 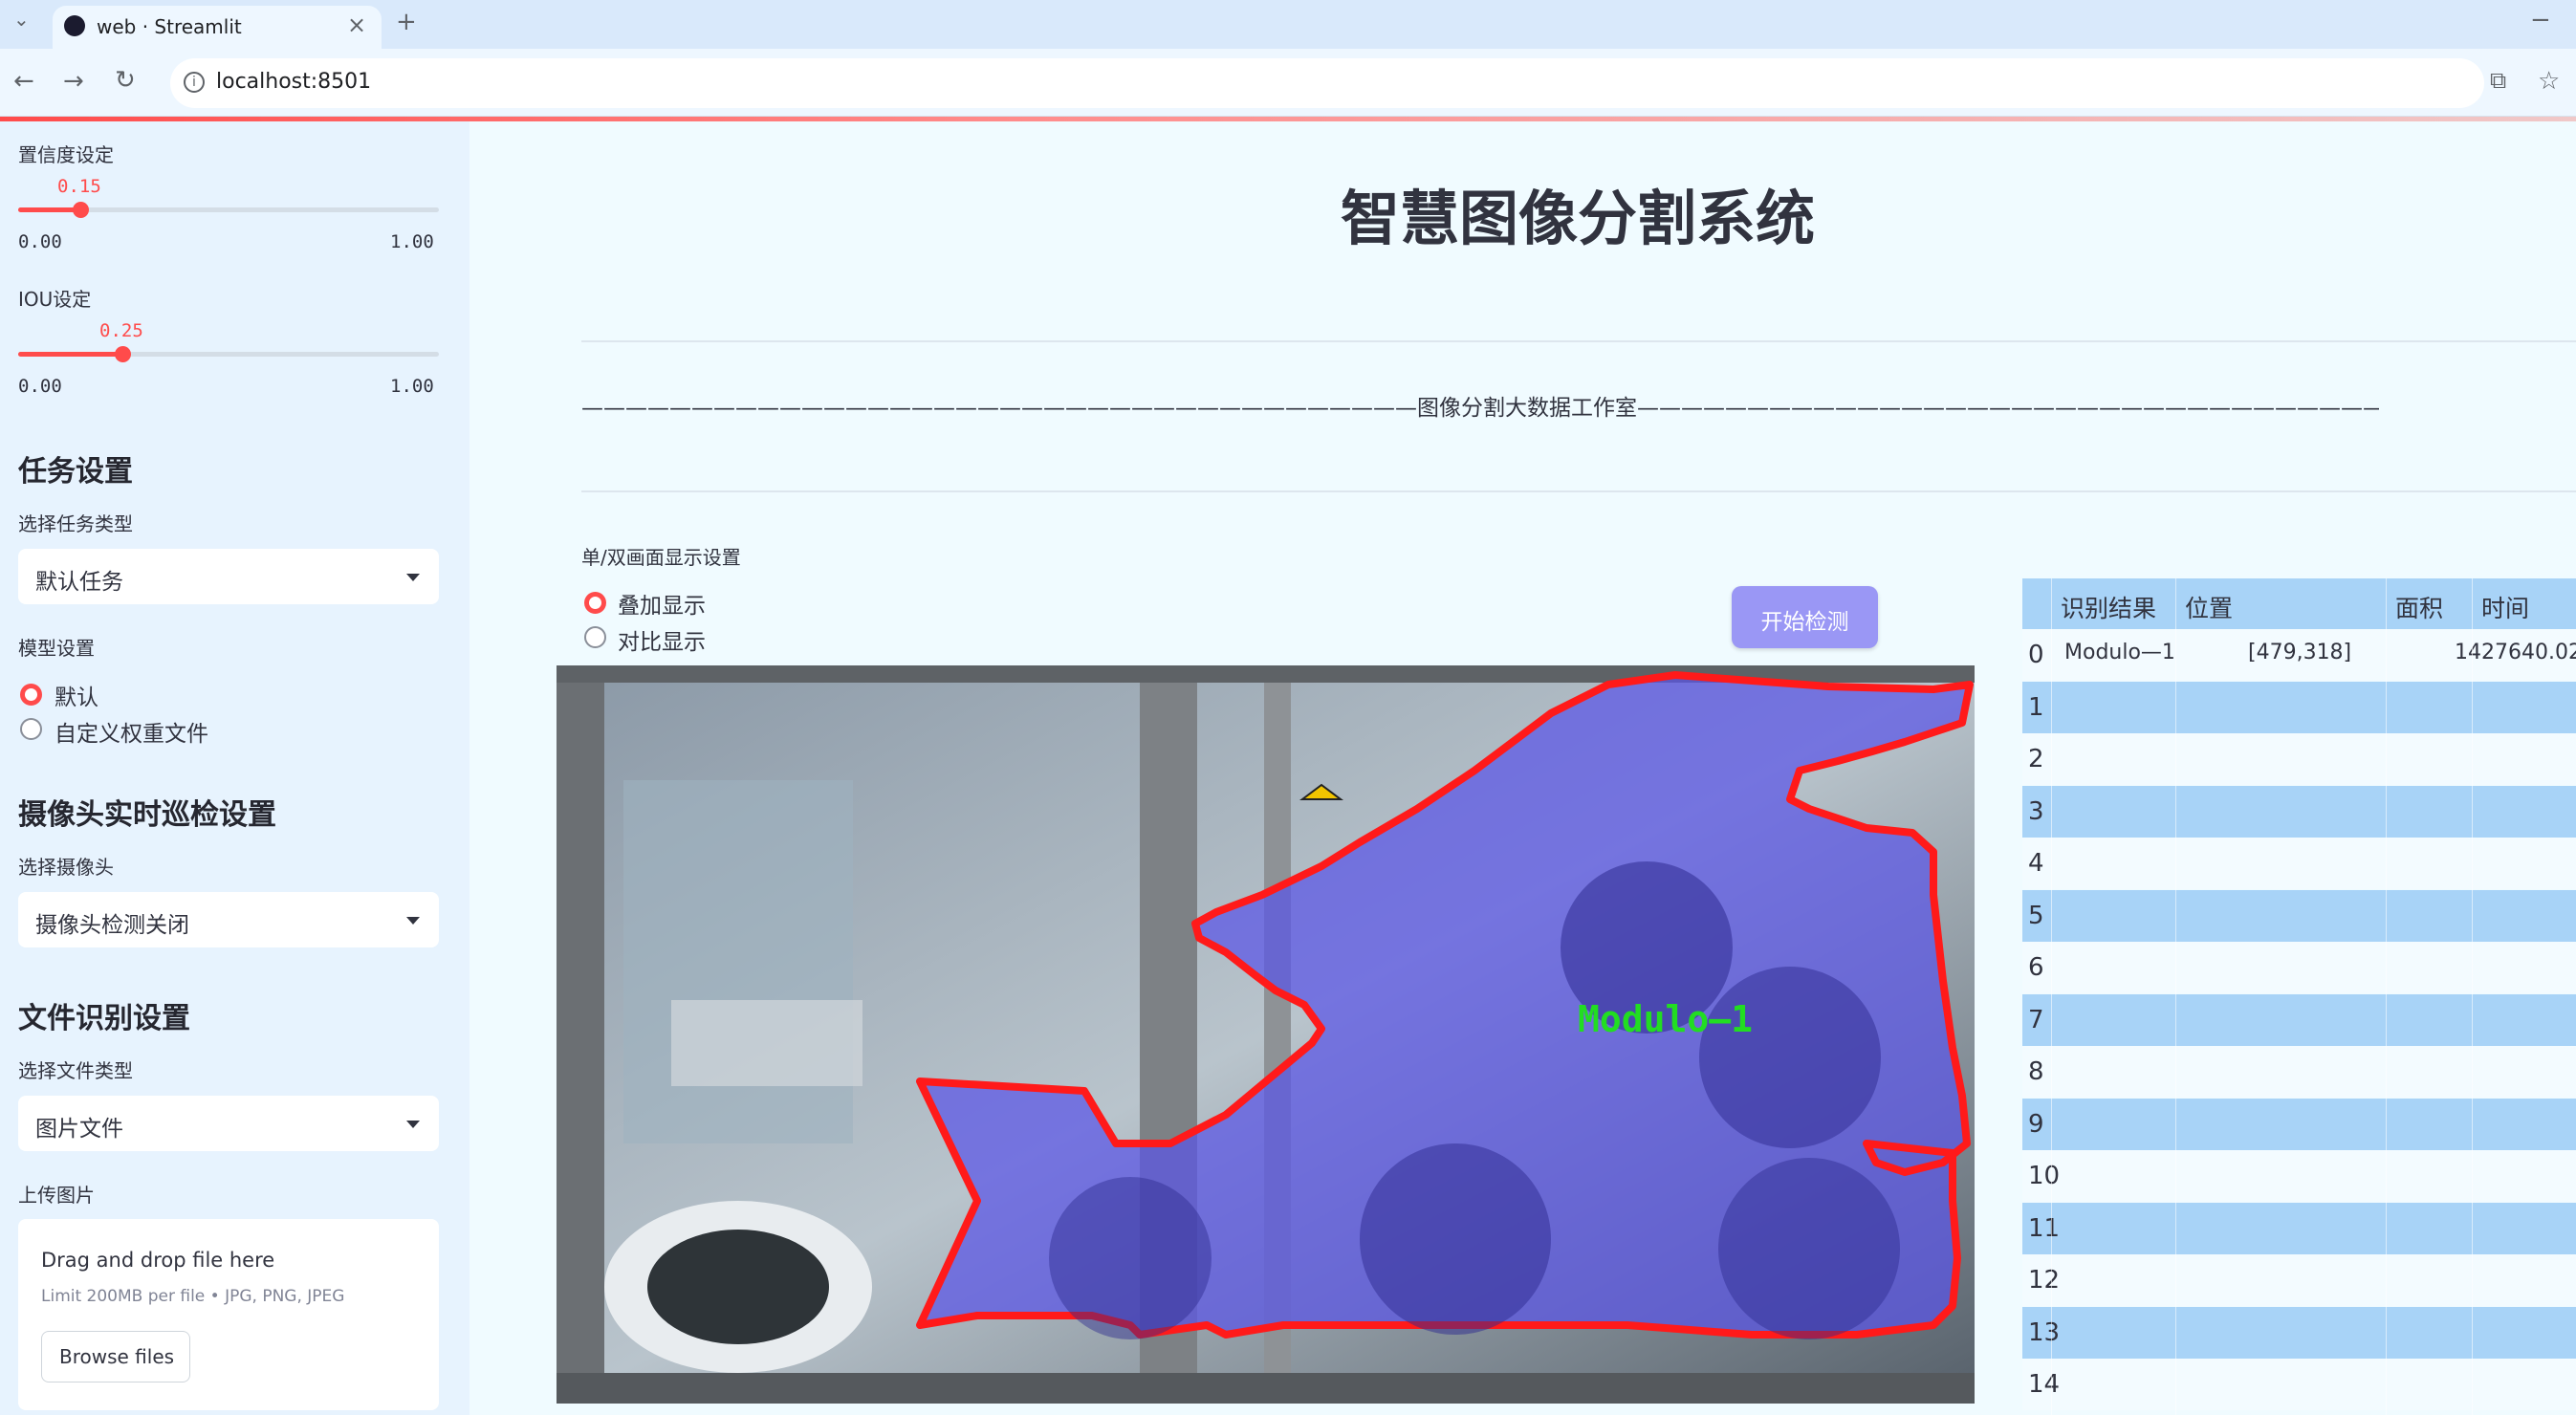 I want to click on bottom-divider, so click(x=1578, y=491).